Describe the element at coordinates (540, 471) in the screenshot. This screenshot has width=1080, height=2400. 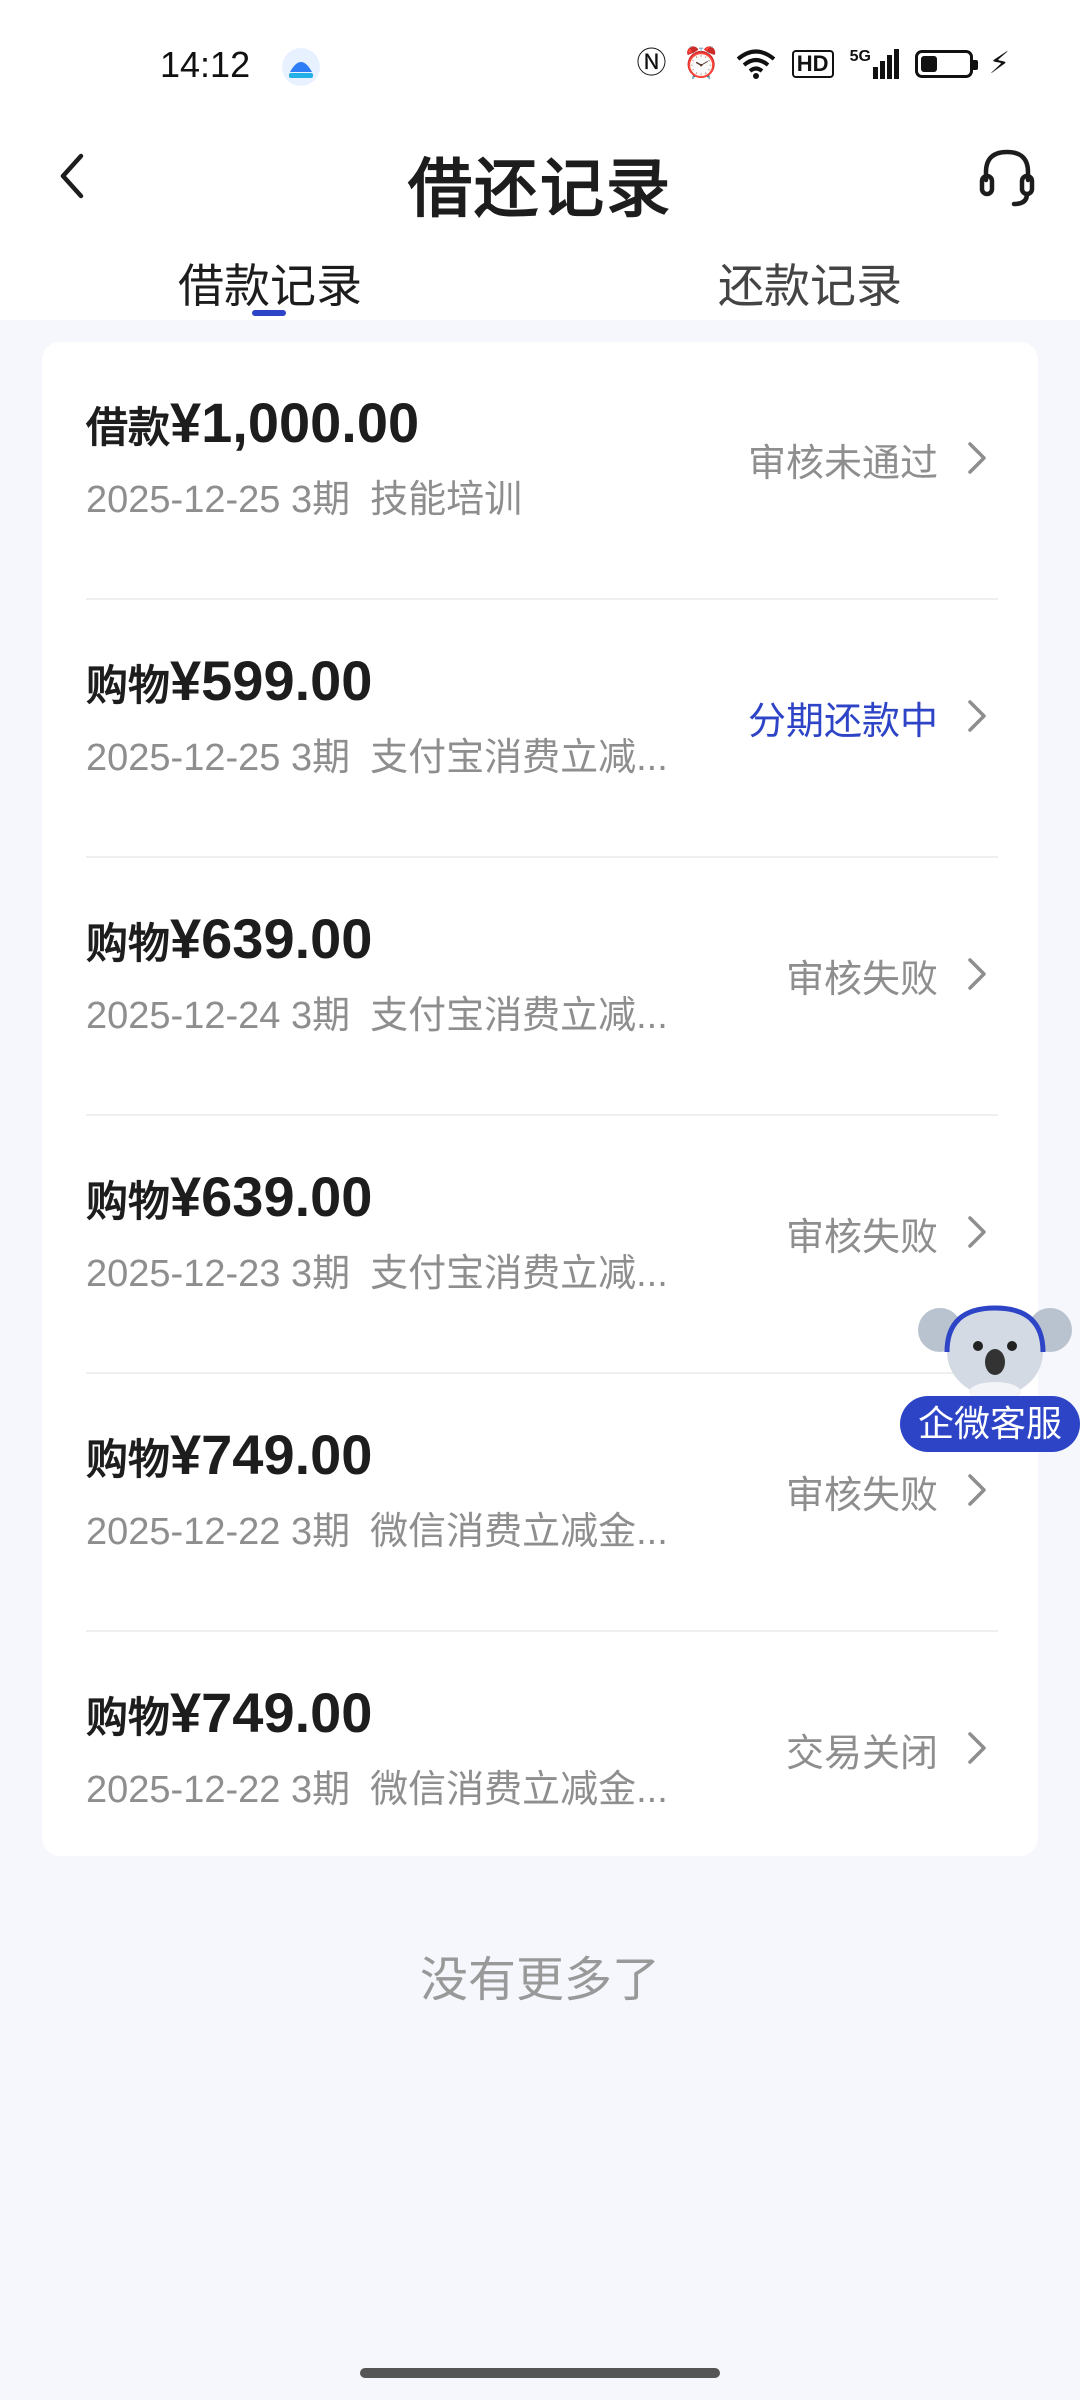
I see `record-item: 借款¥1,000.00 2025-12-25 3期 技能培训 审核未通过` at that location.